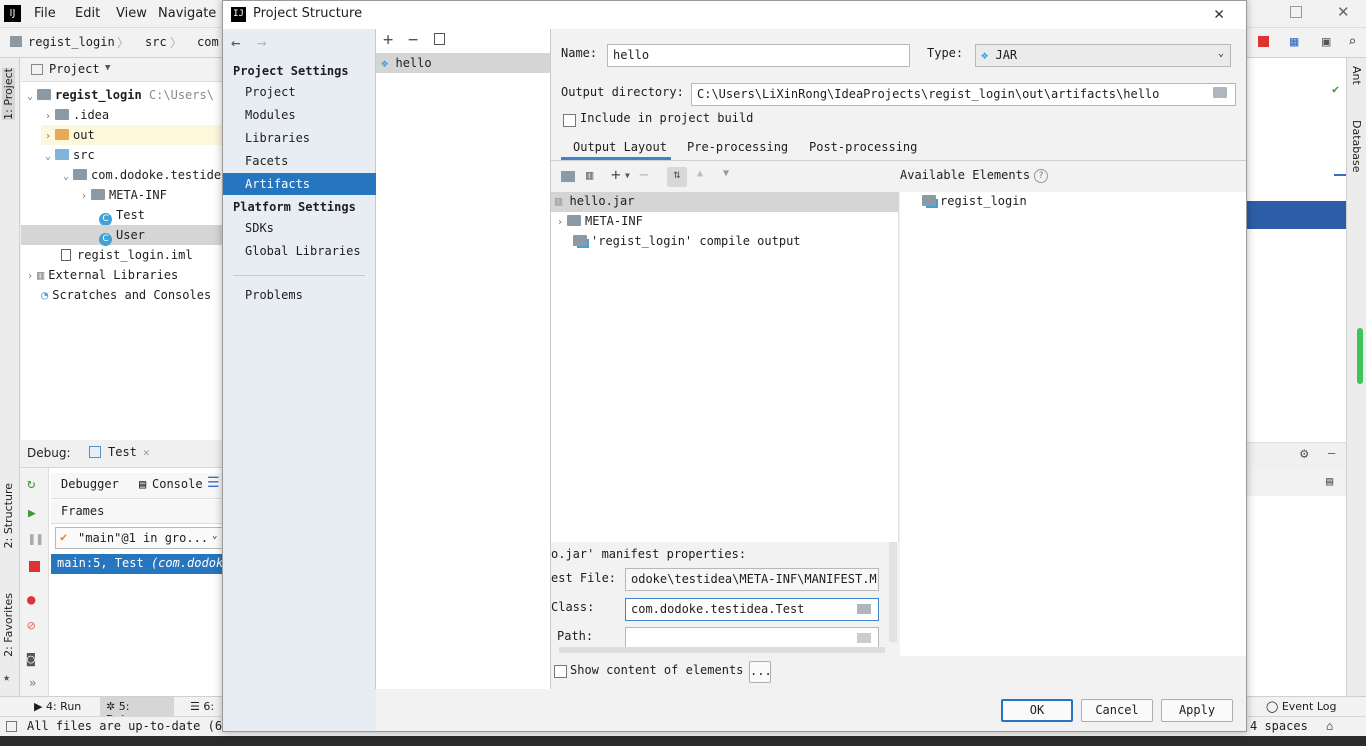 The height and width of the screenshot is (746, 1366). I want to click on menu-navigate: Navigate, so click(187, 13).